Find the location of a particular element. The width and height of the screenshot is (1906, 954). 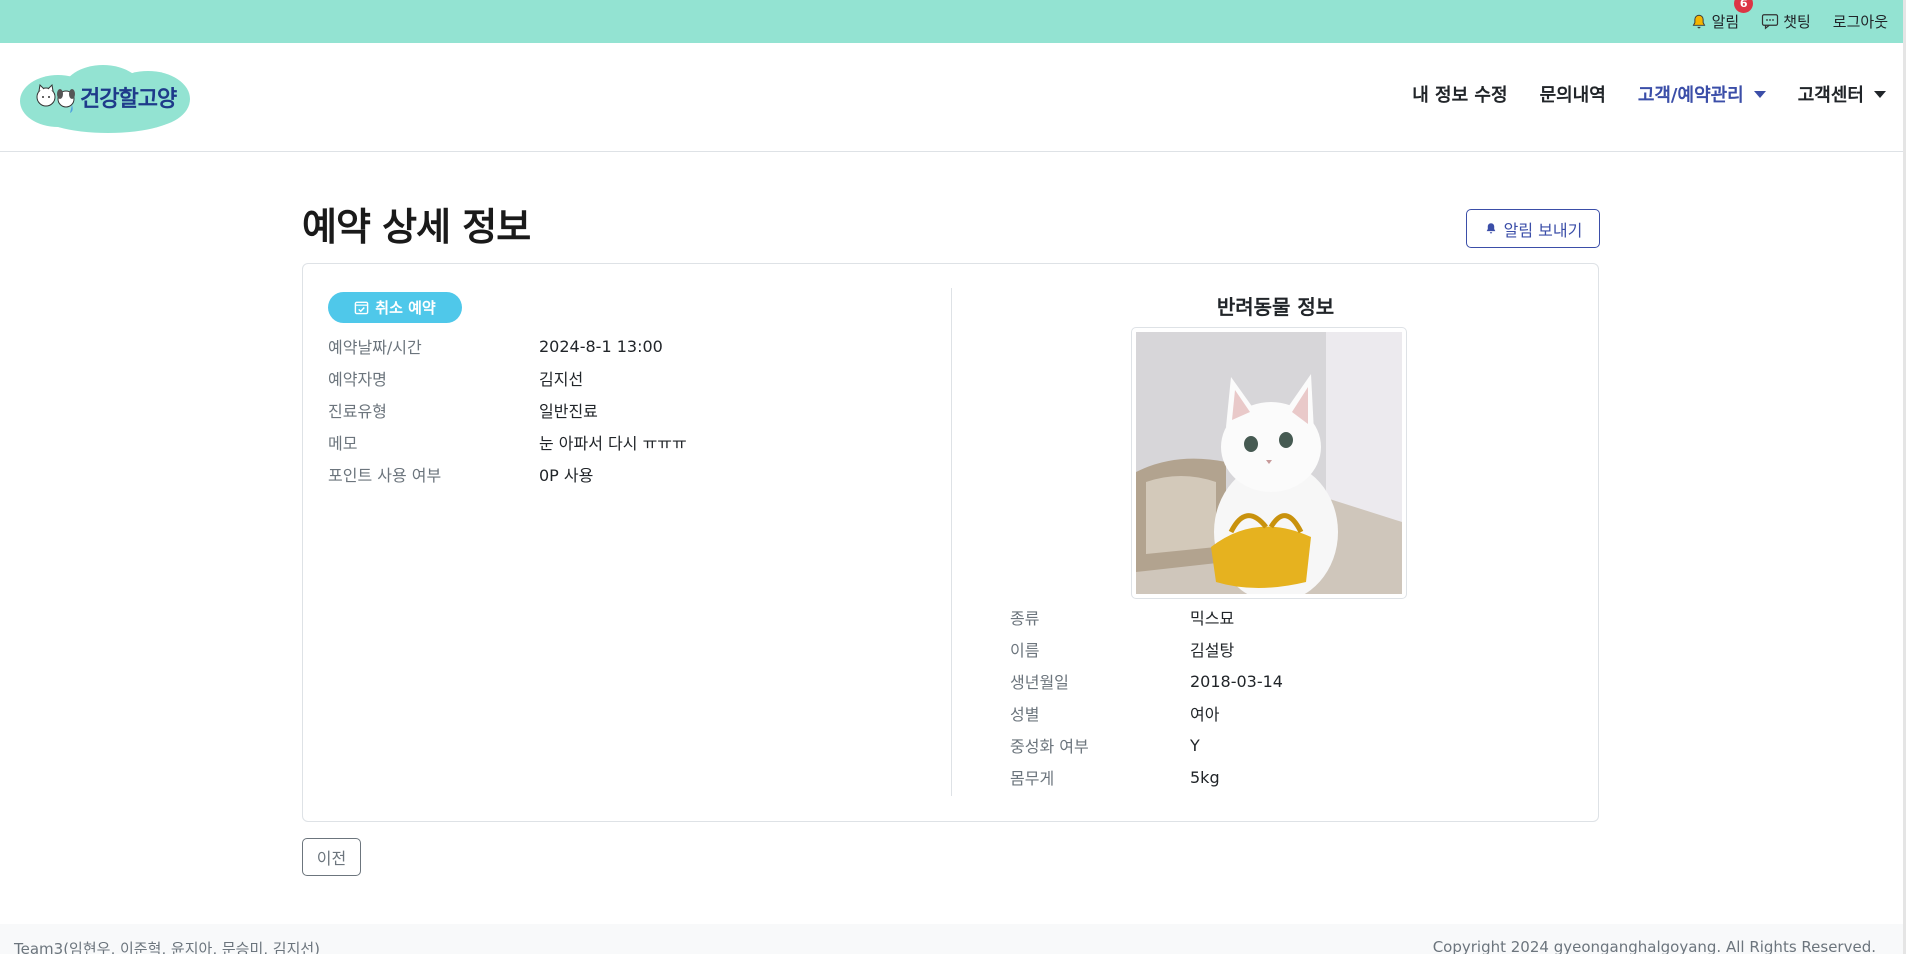

back-button: 이전 is located at coordinates (331, 857).